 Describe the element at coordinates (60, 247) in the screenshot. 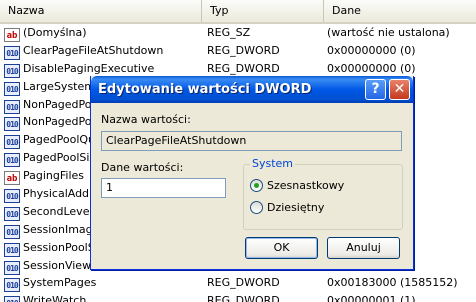

I see `registry-row-name-text: SessionPoolSi` at that location.